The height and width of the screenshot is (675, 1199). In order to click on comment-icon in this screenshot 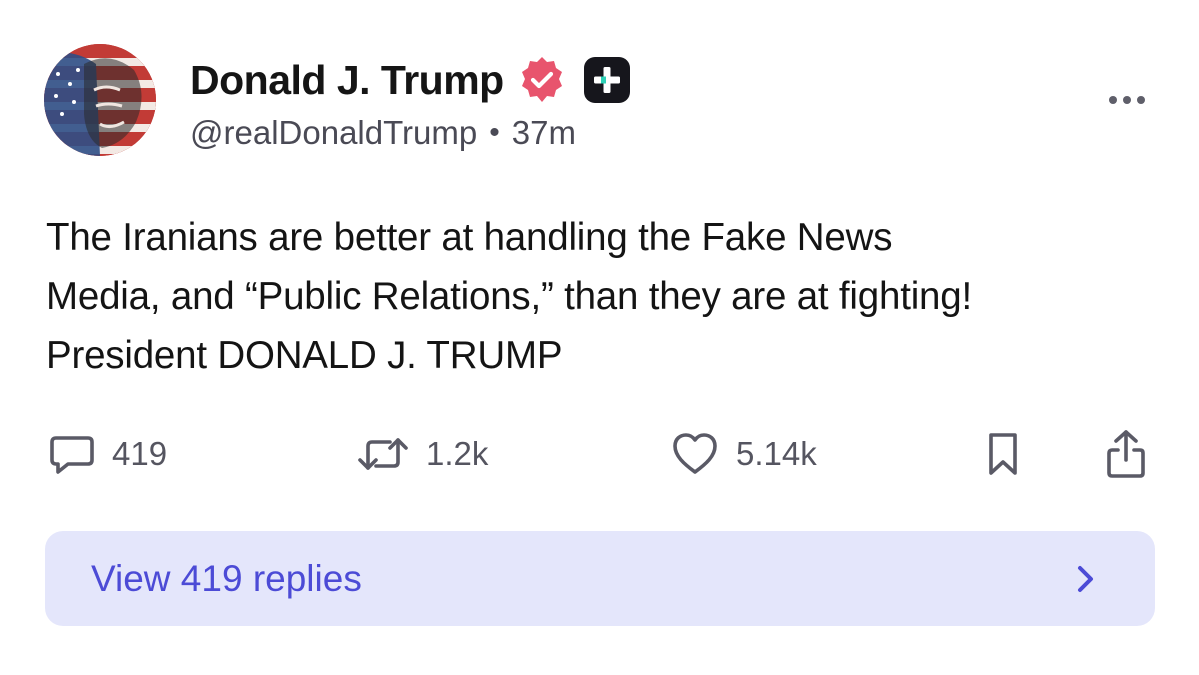, I will do `click(72, 455)`.